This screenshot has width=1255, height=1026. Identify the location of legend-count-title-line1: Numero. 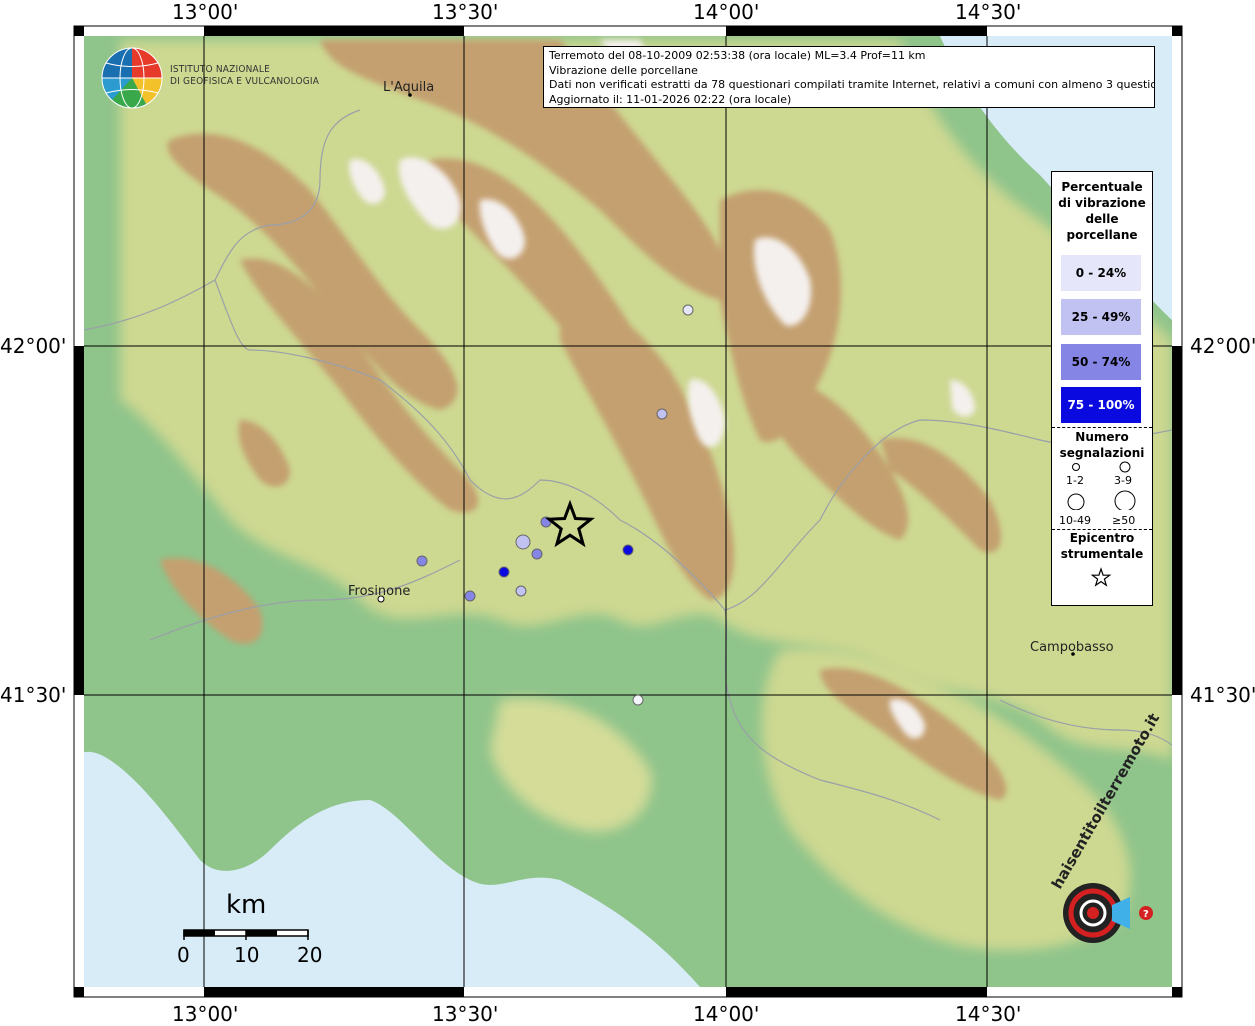
(1102, 437).